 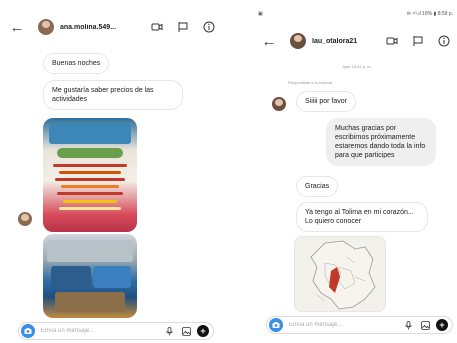 What do you see at coordinates (357, 14) in the screenshot?
I see `status-bar: ▣ ✉ ⁴ᴳ.ıl 18% ▮ 8:59 p.` at bounding box center [357, 14].